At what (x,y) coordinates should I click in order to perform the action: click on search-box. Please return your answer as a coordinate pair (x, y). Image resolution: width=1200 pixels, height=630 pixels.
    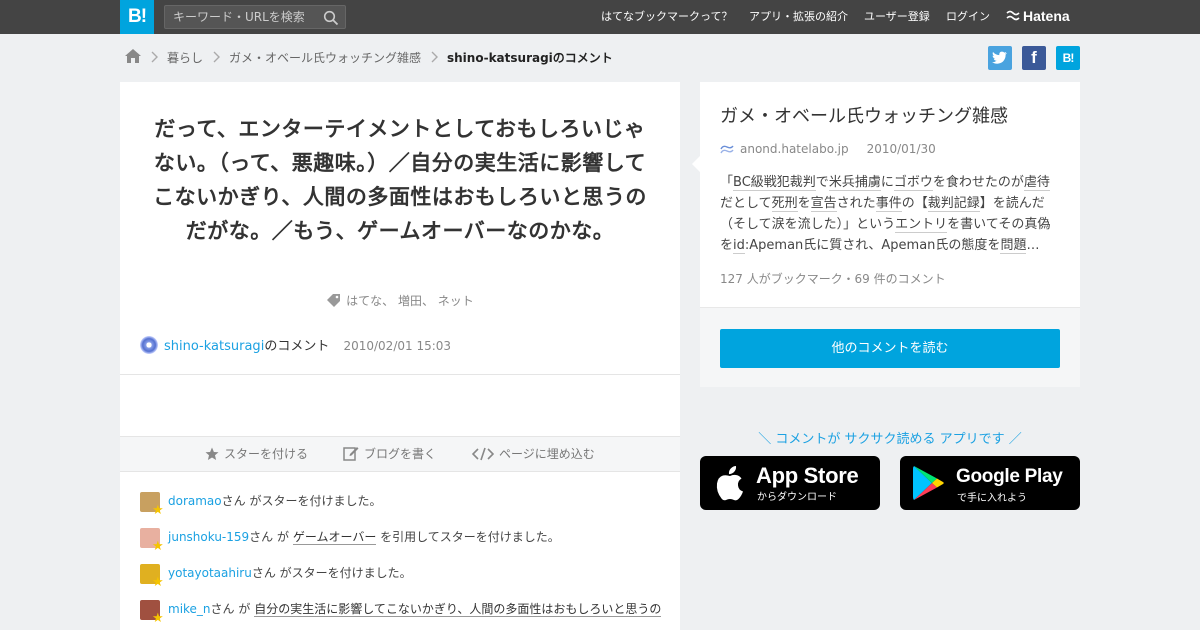
    Looking at the image, I should click on (255, 17).